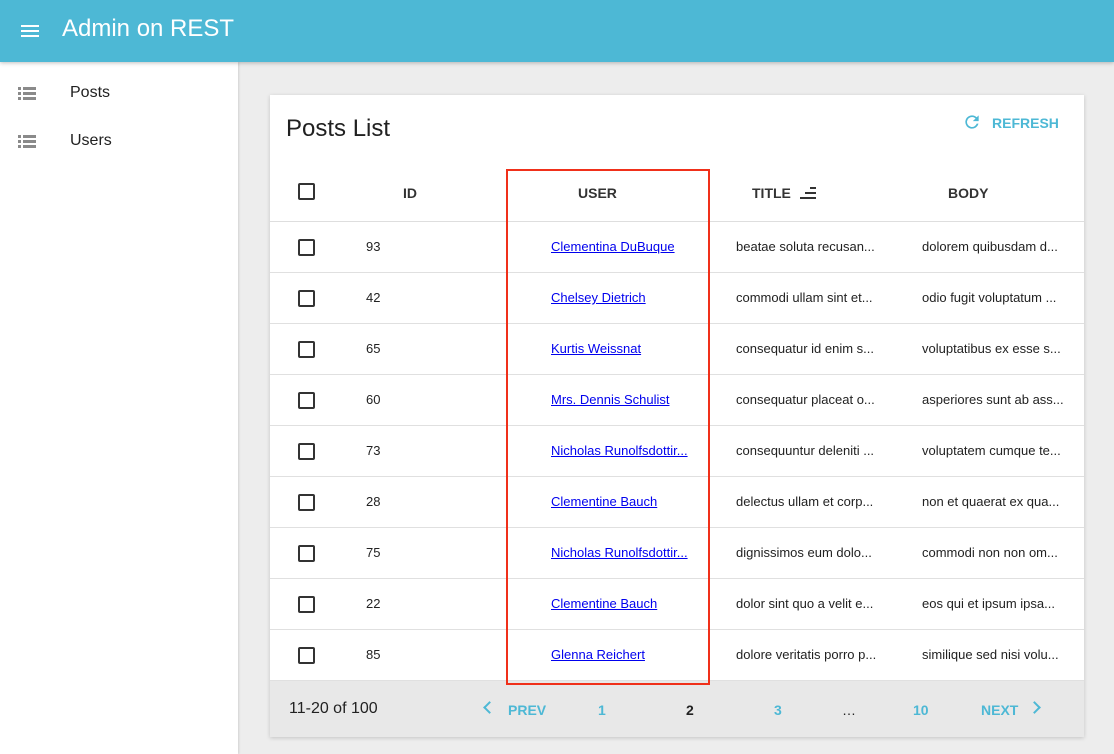 This screenshot has width=1114, height=754. What do you see at coordinates (489, 707) in the screenshot?
I see `chevron-left-icon` at bounding box center [489, 707].